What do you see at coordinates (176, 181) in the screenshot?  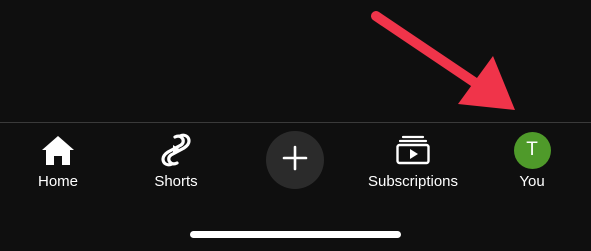 I see `tab-shorts-label: Shorts` at bounding box center [176, 181].